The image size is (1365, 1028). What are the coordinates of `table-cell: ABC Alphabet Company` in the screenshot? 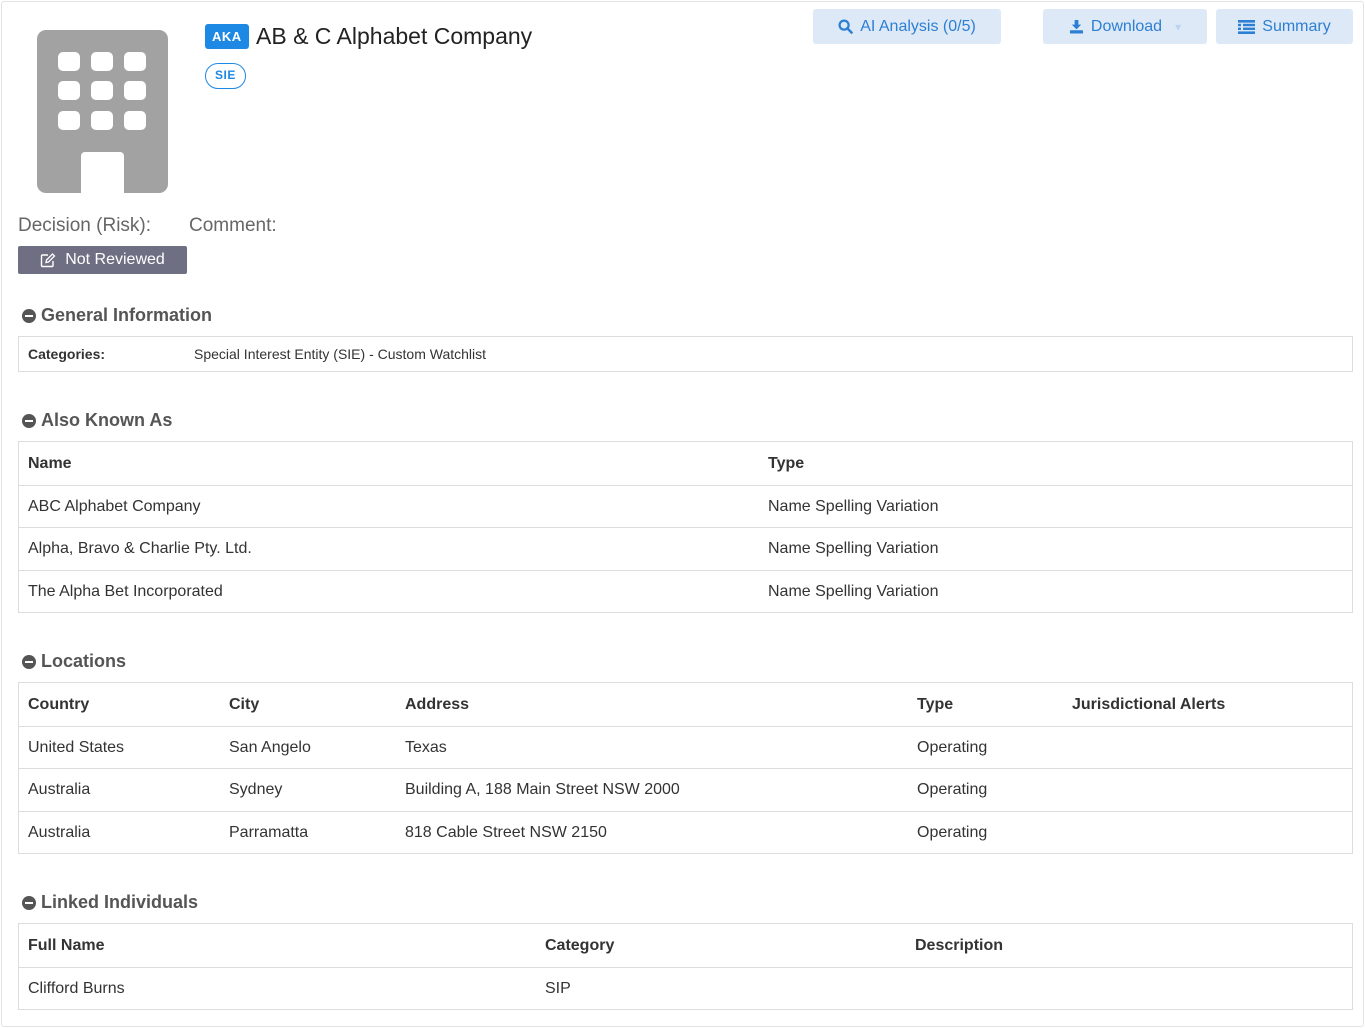 It's located at (114, 506).